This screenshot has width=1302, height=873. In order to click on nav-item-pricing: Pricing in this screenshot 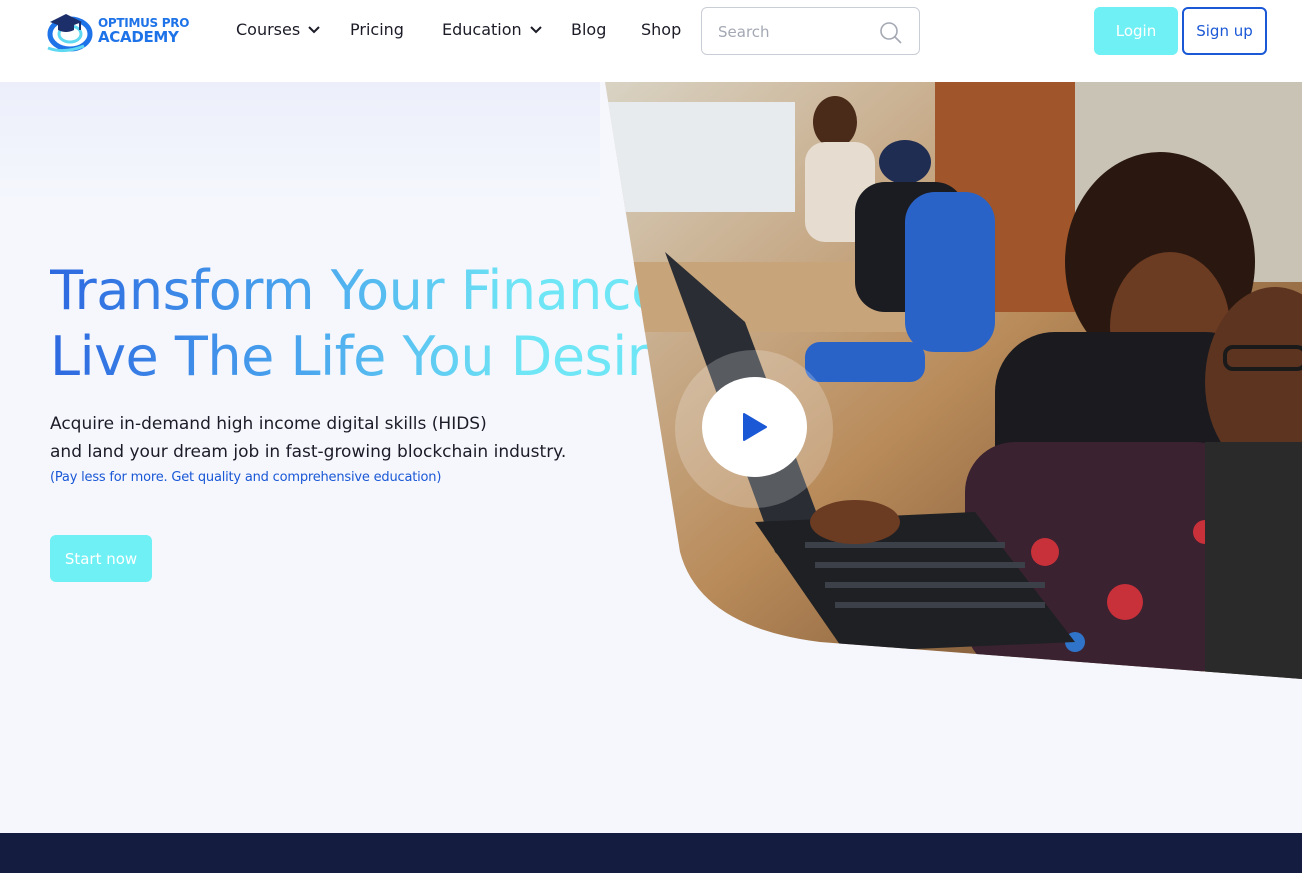, I will do `click(377, 29)`.